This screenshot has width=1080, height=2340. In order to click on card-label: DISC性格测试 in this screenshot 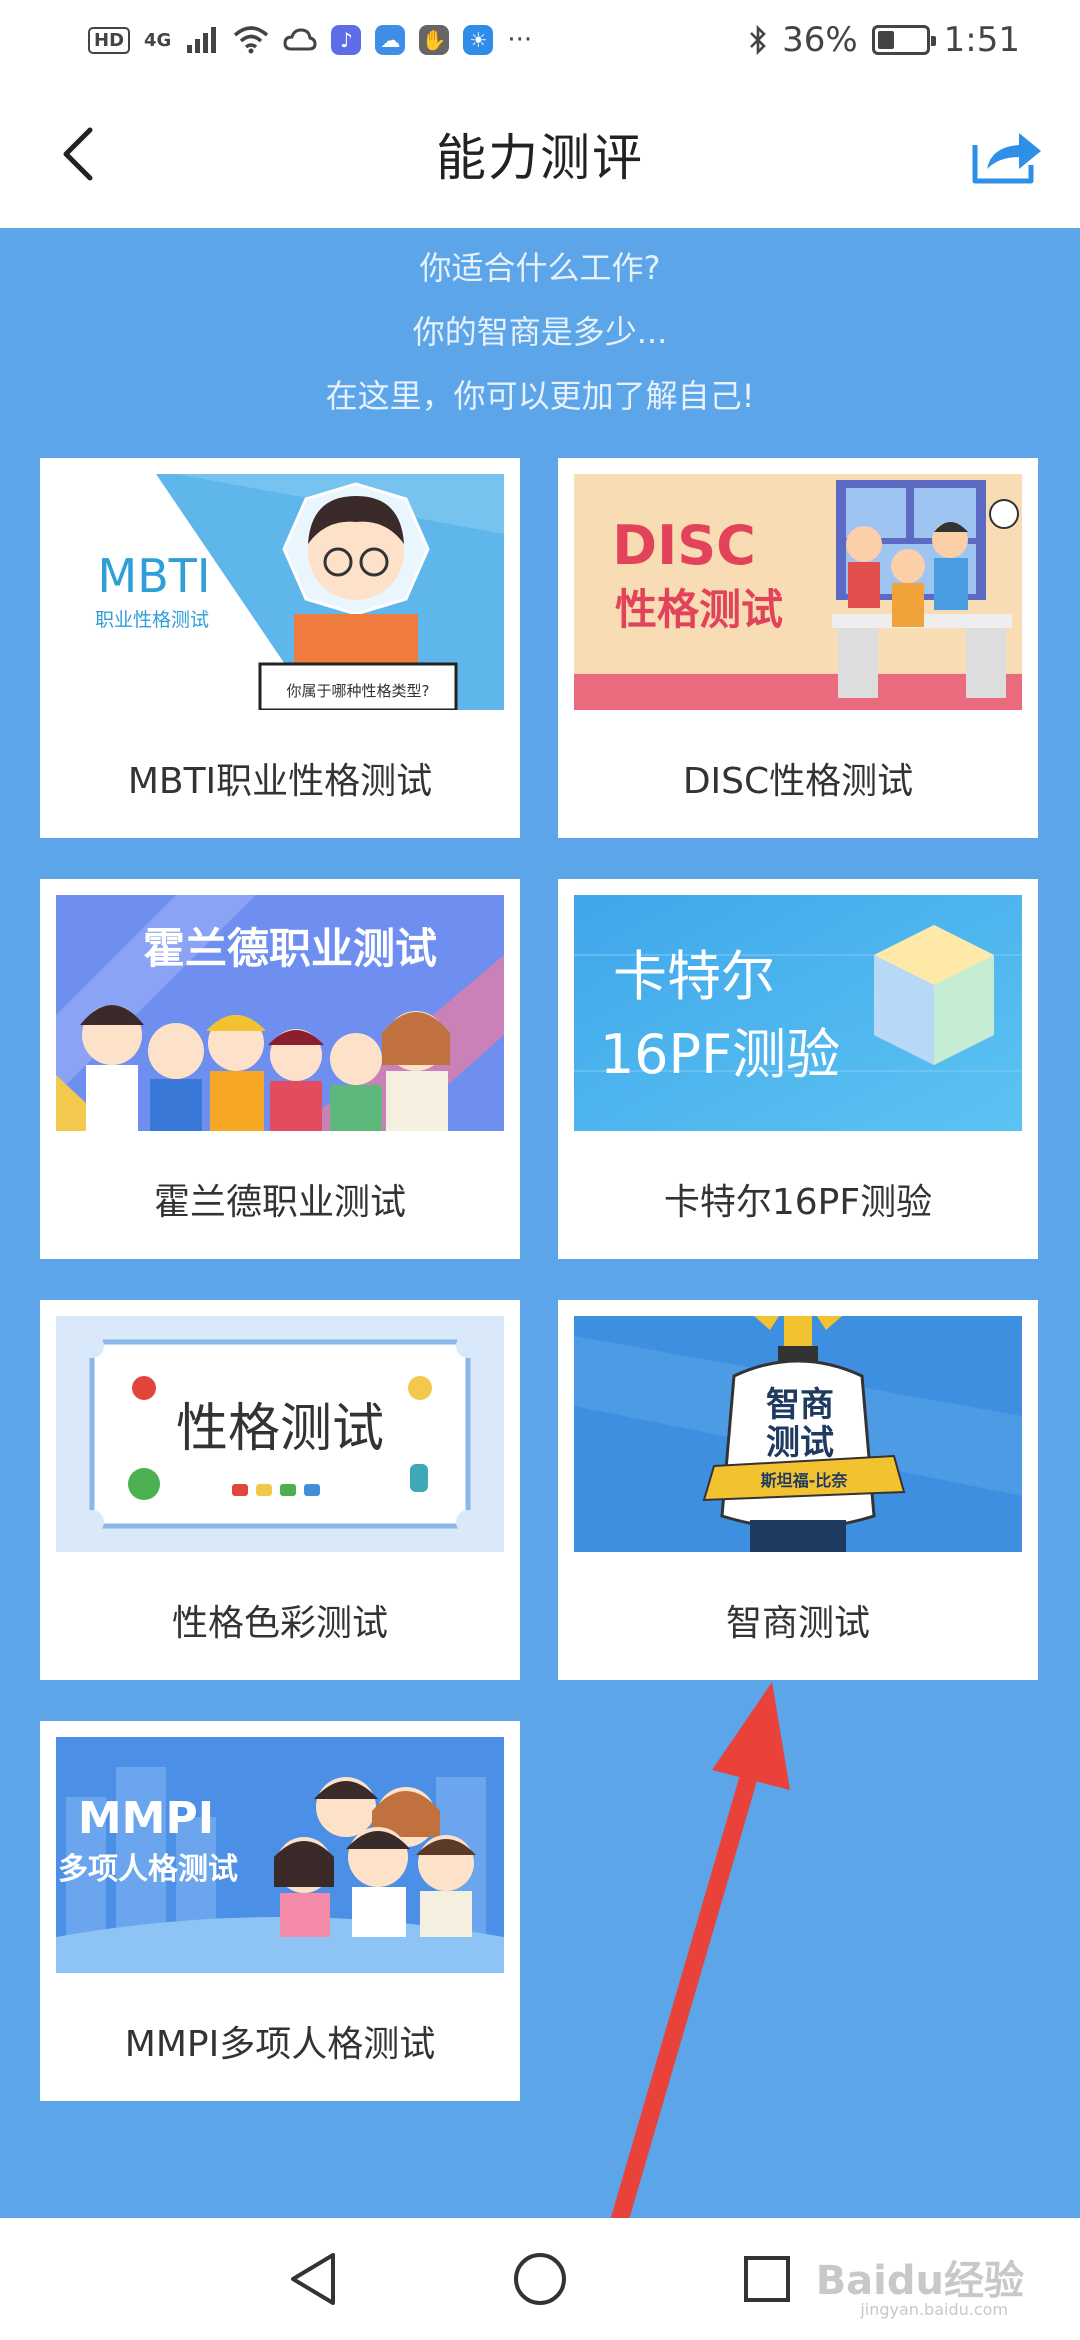, I will do `click(798, 781)`.